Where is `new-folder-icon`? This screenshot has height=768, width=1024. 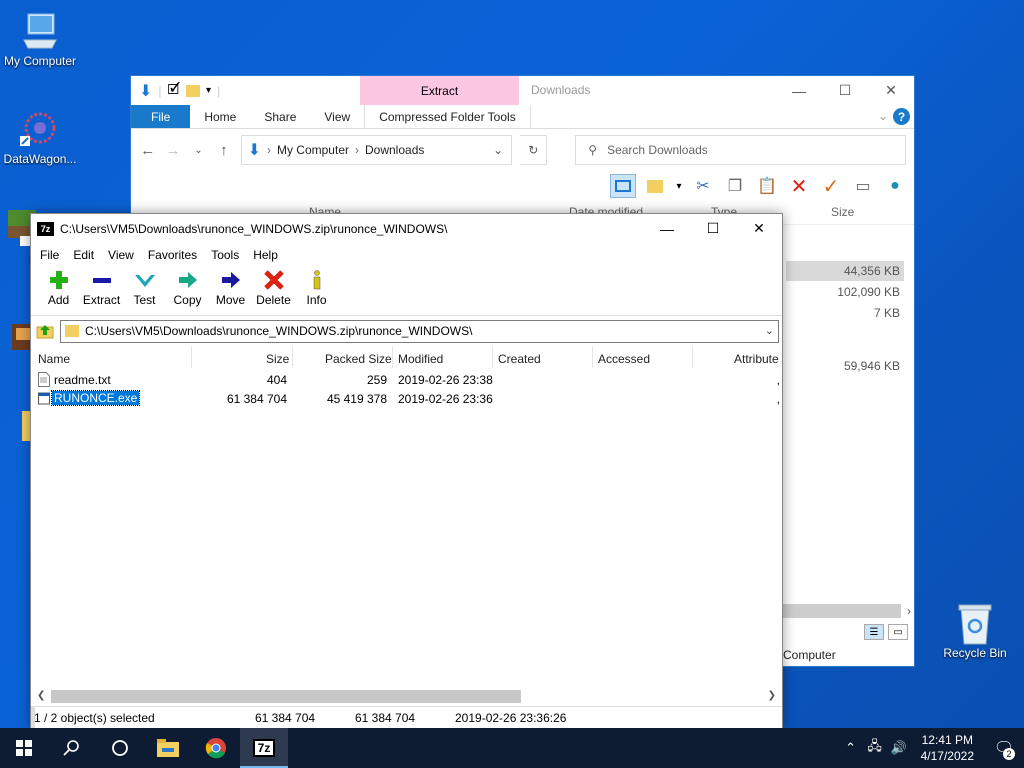
new-folder-icon is located at coordinates (193, 90).